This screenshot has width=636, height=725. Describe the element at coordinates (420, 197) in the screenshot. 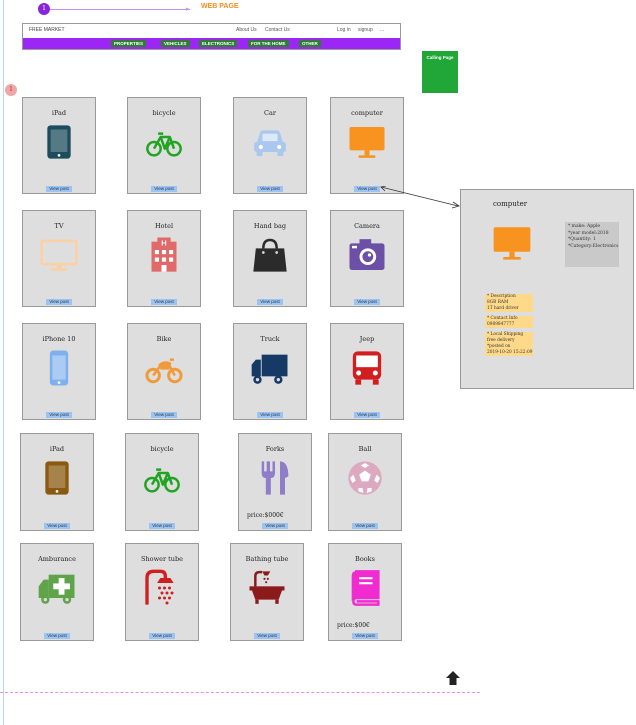

I see `connector-arrow` at that location.